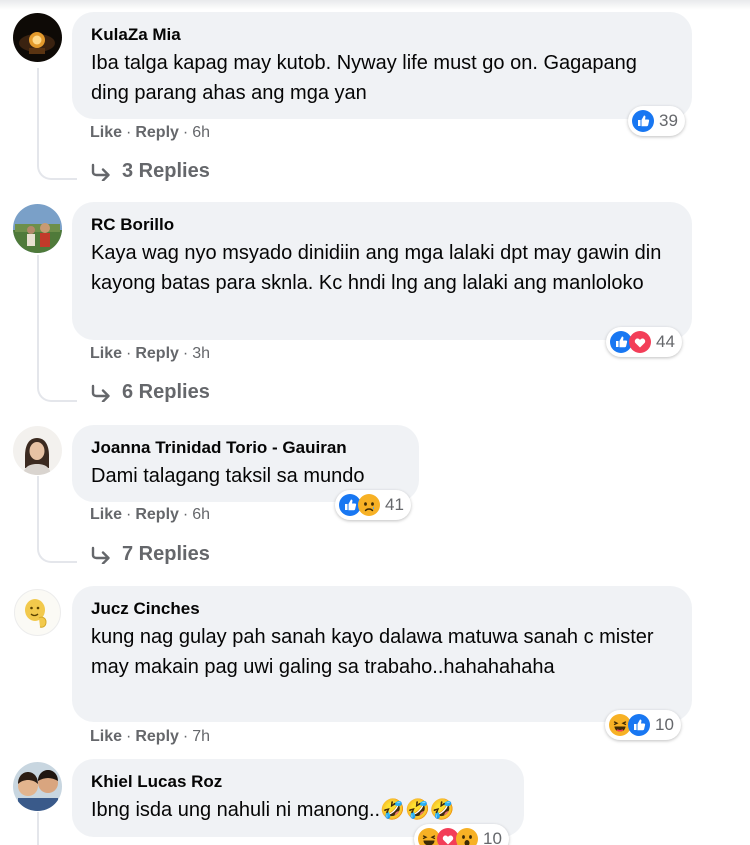 The width and height of the screenshot is (750, 845). Describe the element at coordinates (380, 35) in the screenshot. I see `comment-author: KulaZa Mia` at that location.